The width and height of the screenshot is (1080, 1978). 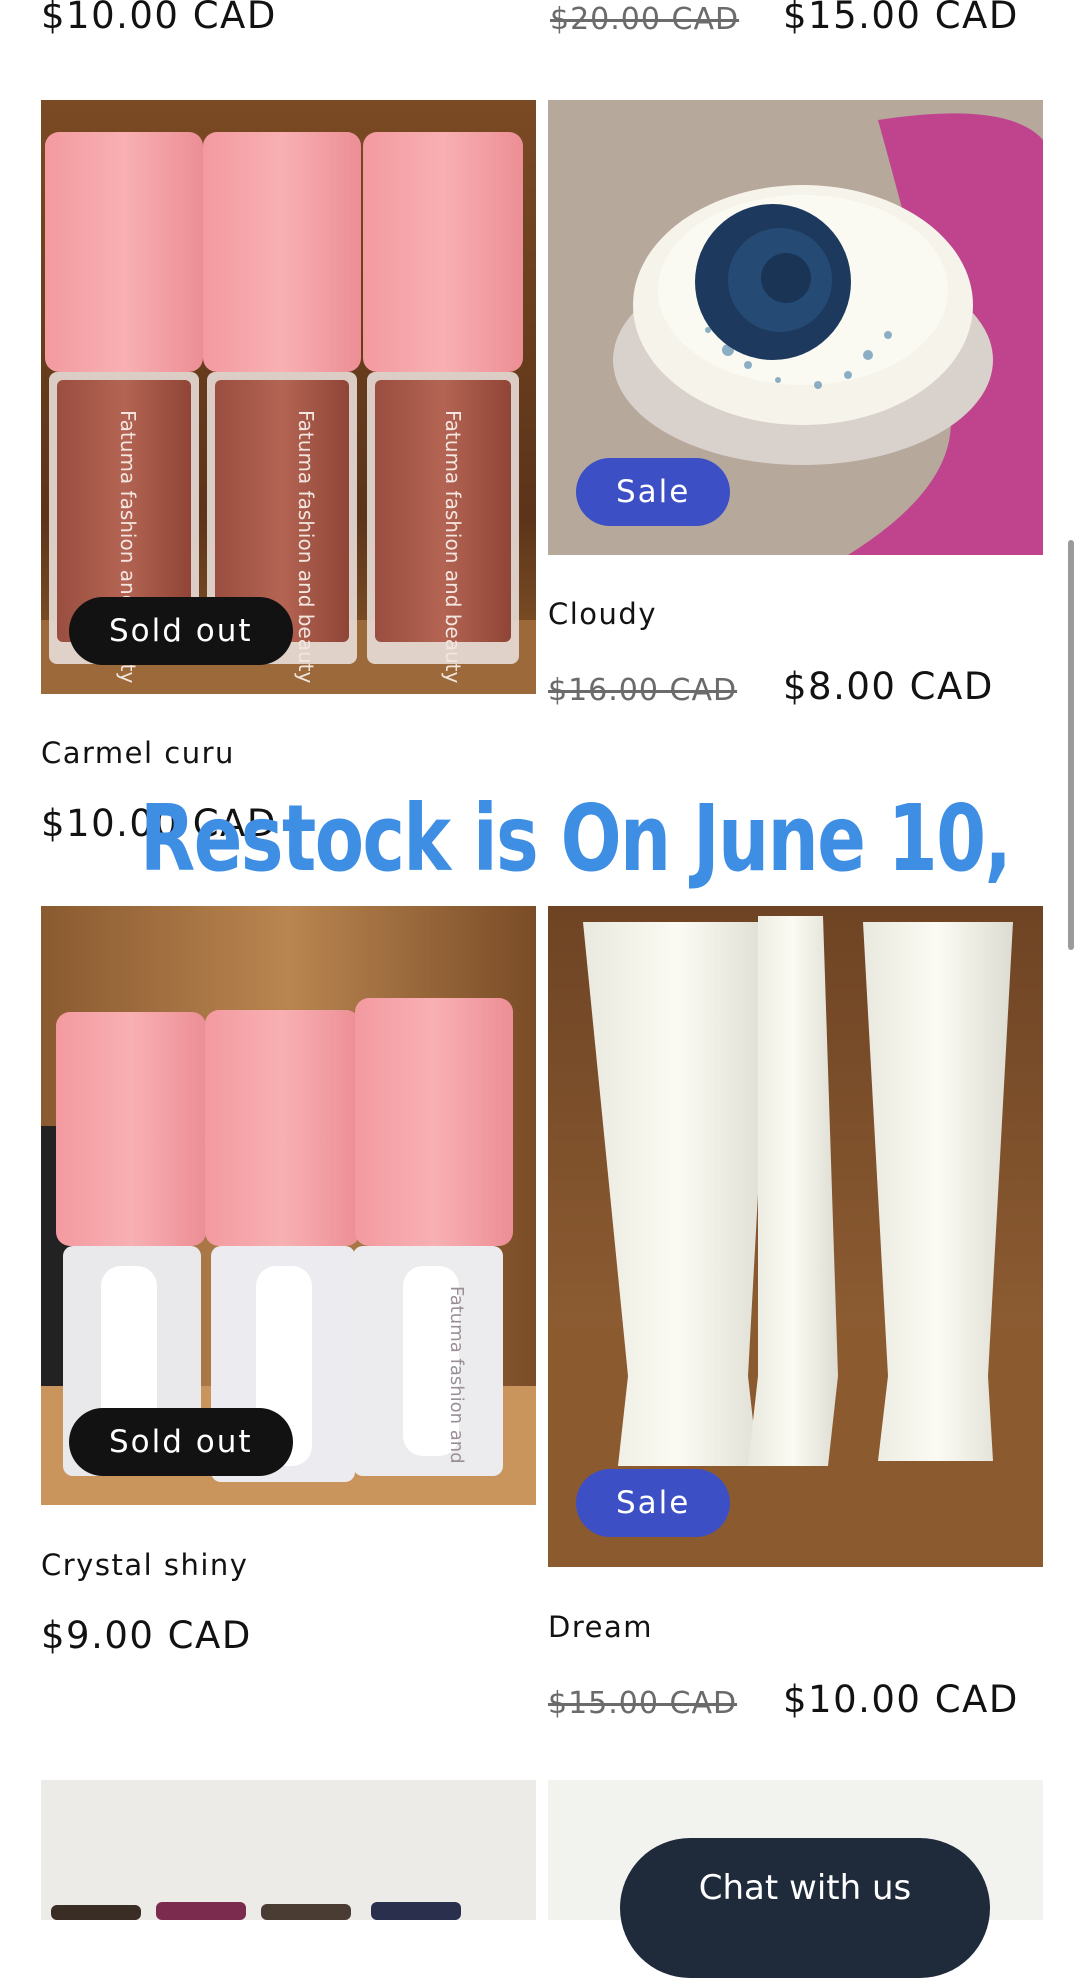 What do you see at coordinates (138, 753) in the screenshot?
I see `product-title-carmel-curu: Carmel curu` at bounding box center [138, 753].